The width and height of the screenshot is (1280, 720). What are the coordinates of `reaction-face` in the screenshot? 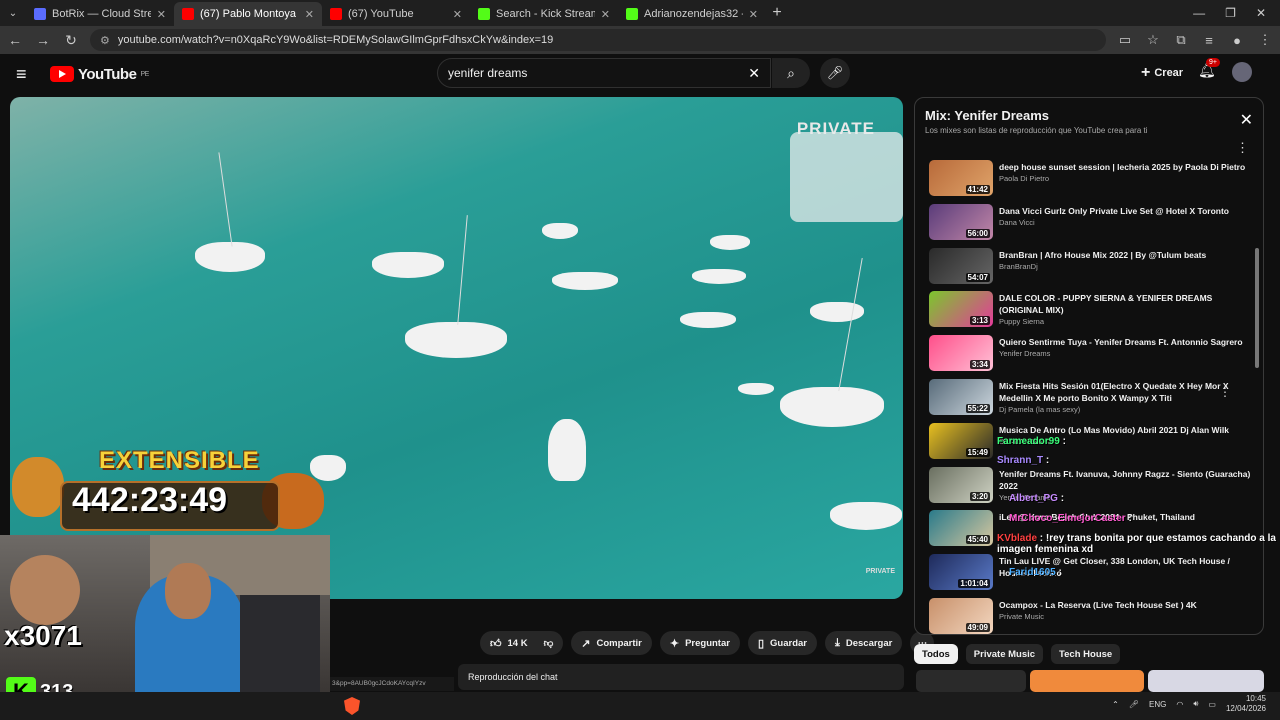 It's located at (45, 590).